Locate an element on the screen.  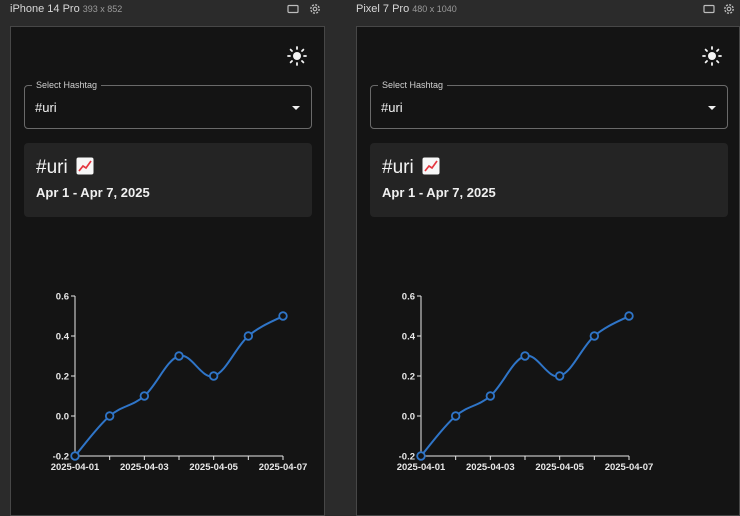
device-header: iPhone 14 Pro 393 x 852 is located at coordinates (178, 9).